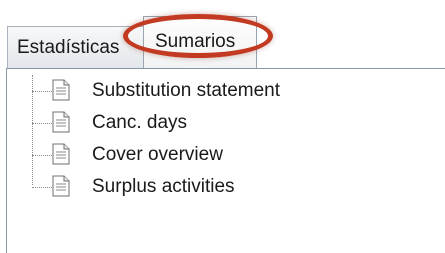 The height and width of the screenshot is (253, 445). I want to click on tree-item-label: Surplus activities, so click(163, 186).